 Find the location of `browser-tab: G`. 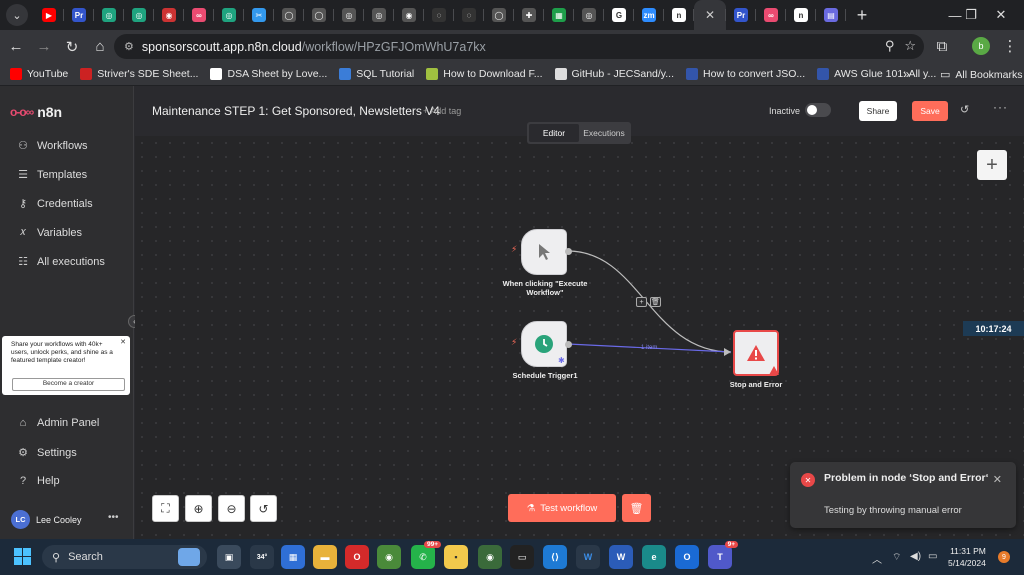

browser-tab: G is located at coordinates (619, 15).